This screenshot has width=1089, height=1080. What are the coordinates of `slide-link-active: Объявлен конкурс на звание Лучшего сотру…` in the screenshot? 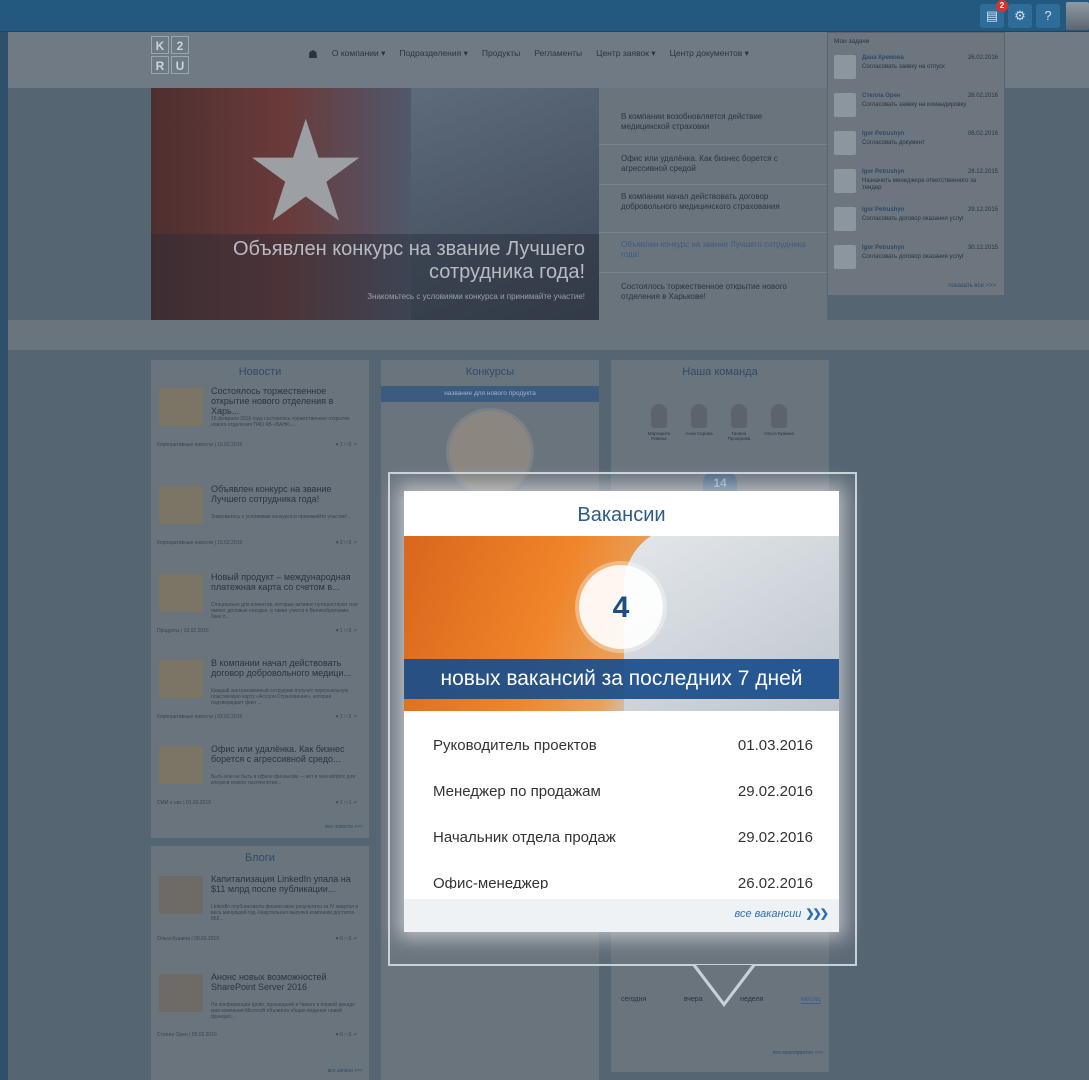 It's located at (716, 250).